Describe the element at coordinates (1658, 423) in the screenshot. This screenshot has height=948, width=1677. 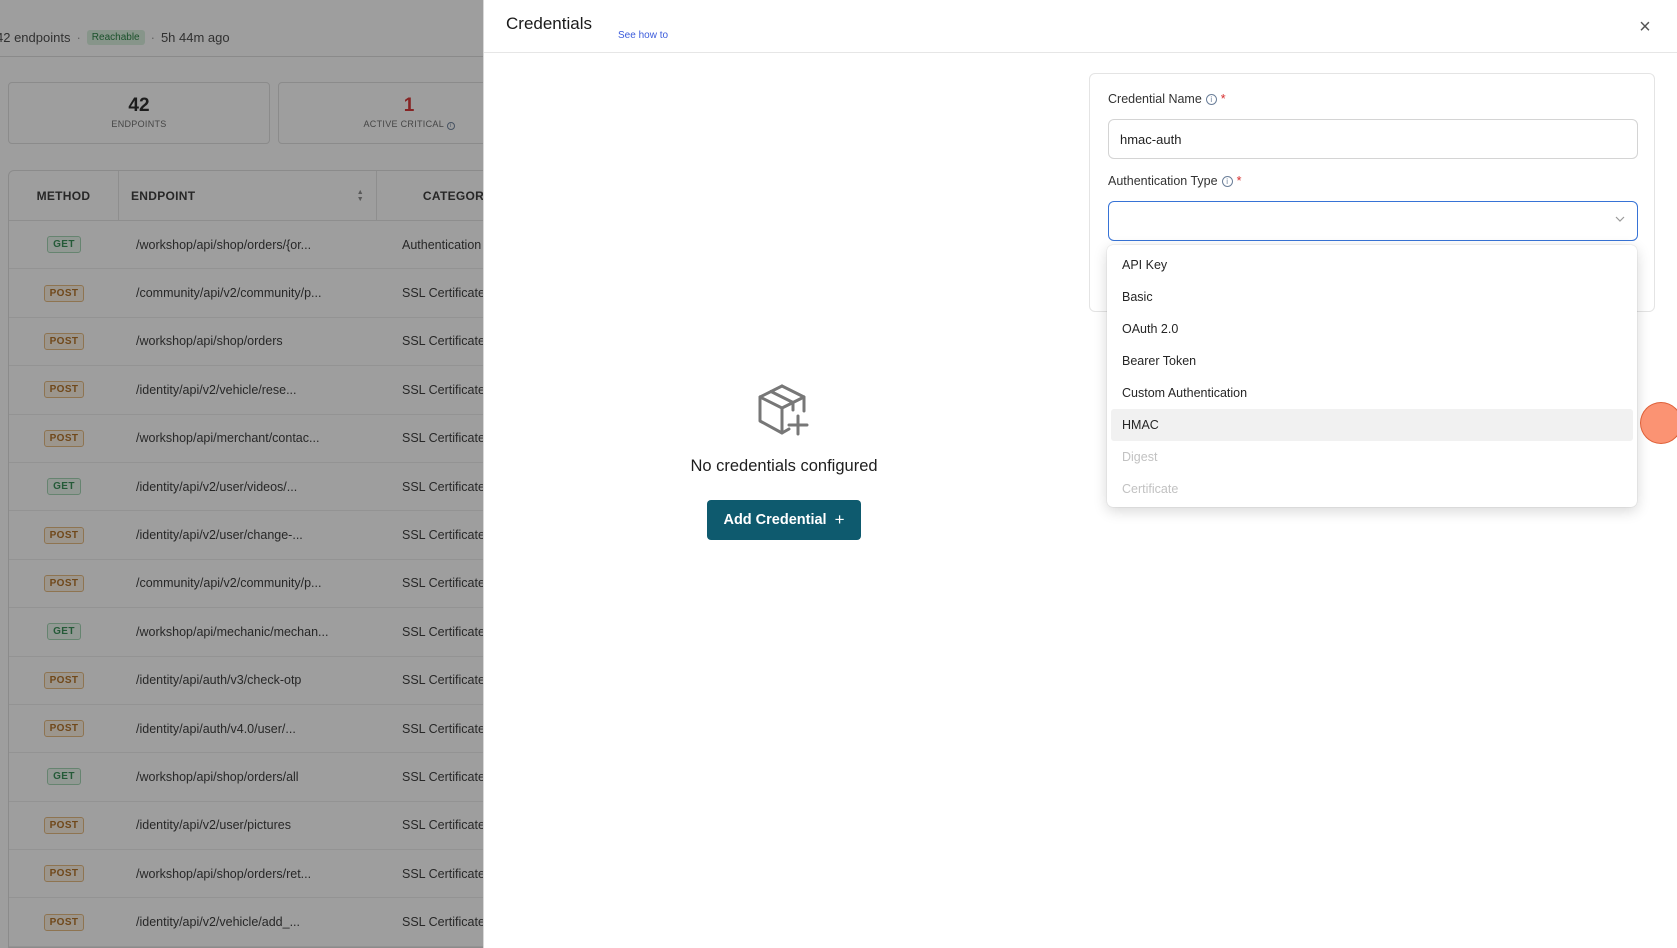
I see `click-indicator` at that location.